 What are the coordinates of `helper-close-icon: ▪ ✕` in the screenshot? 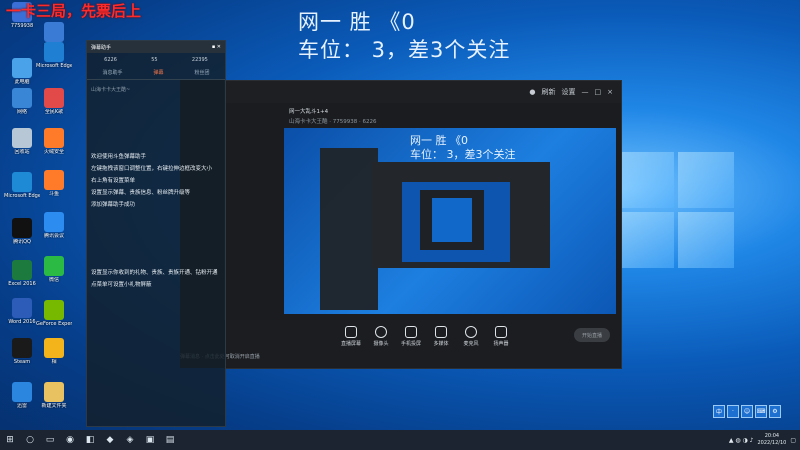 It's located at (216, 47).